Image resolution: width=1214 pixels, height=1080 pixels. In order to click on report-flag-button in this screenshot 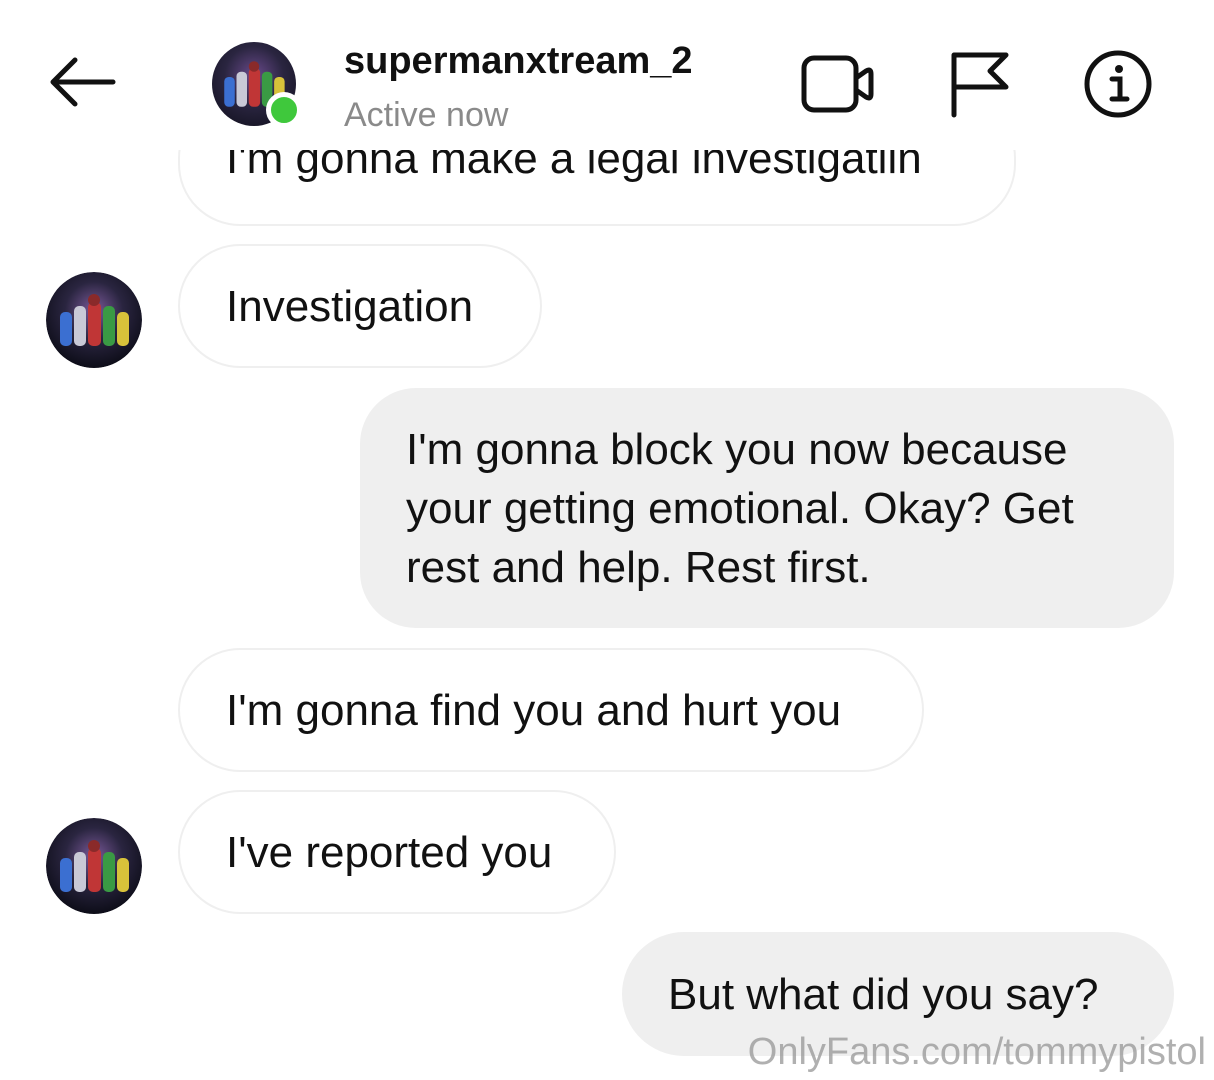, I will do `click(978, 84)`.